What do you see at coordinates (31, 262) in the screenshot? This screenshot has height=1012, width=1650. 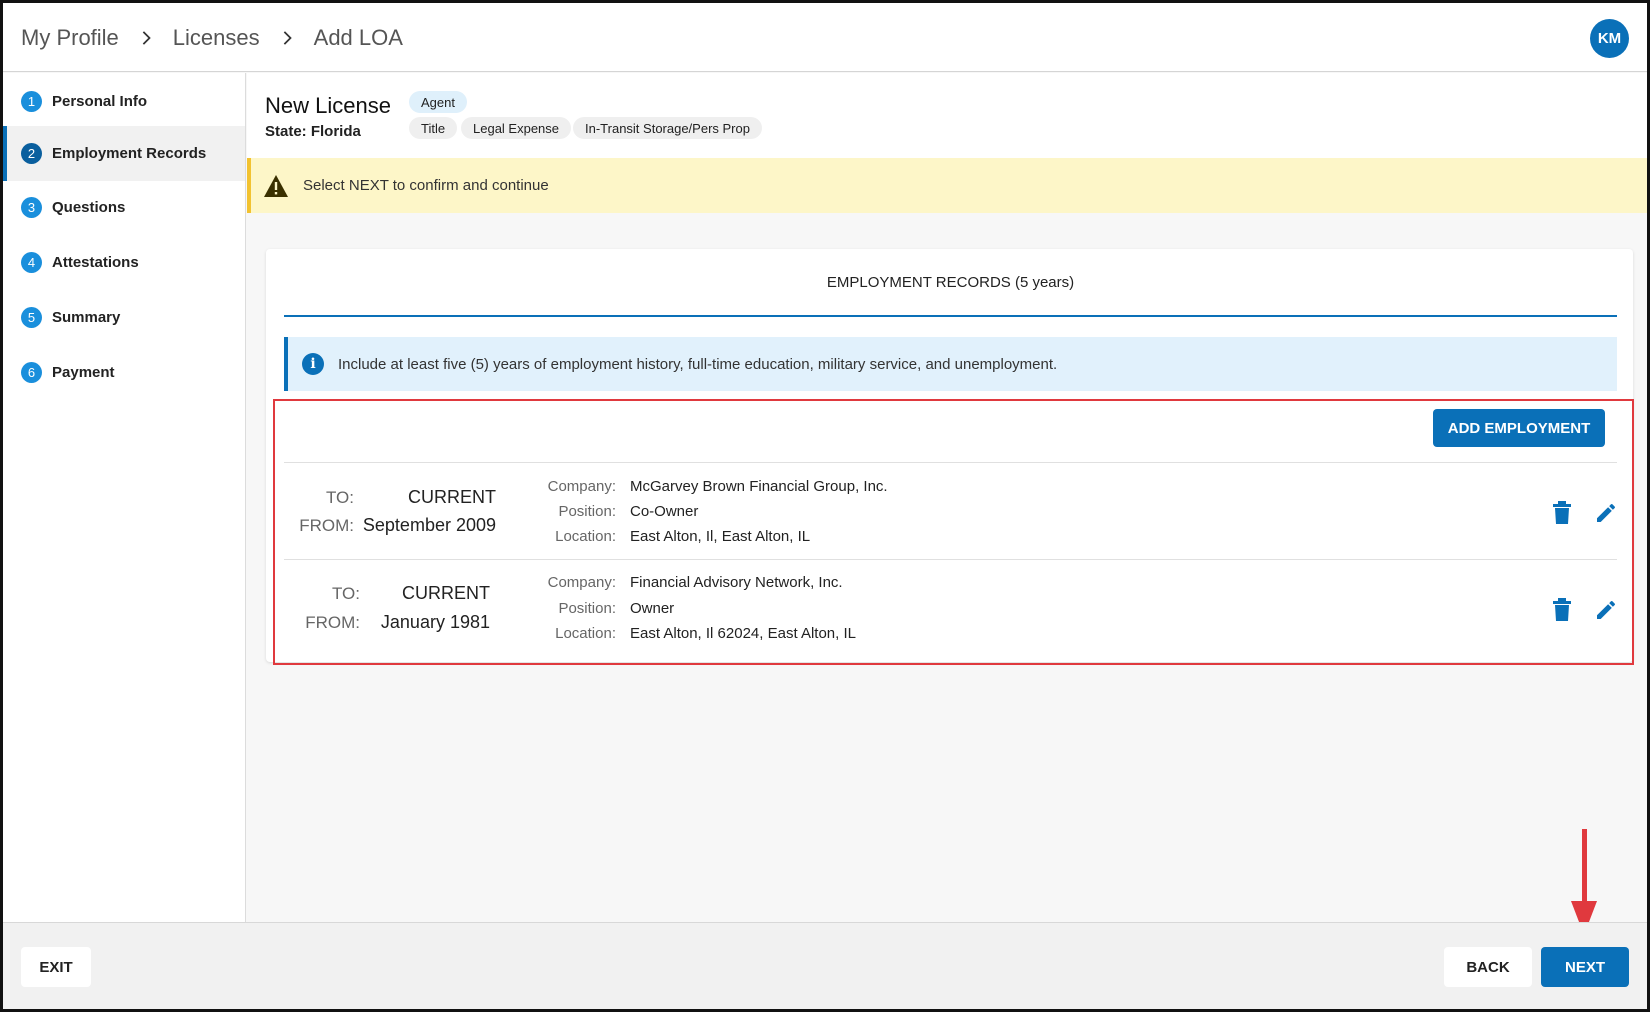 I see `step-number-badge: 4` at bounding box center [31, 262].